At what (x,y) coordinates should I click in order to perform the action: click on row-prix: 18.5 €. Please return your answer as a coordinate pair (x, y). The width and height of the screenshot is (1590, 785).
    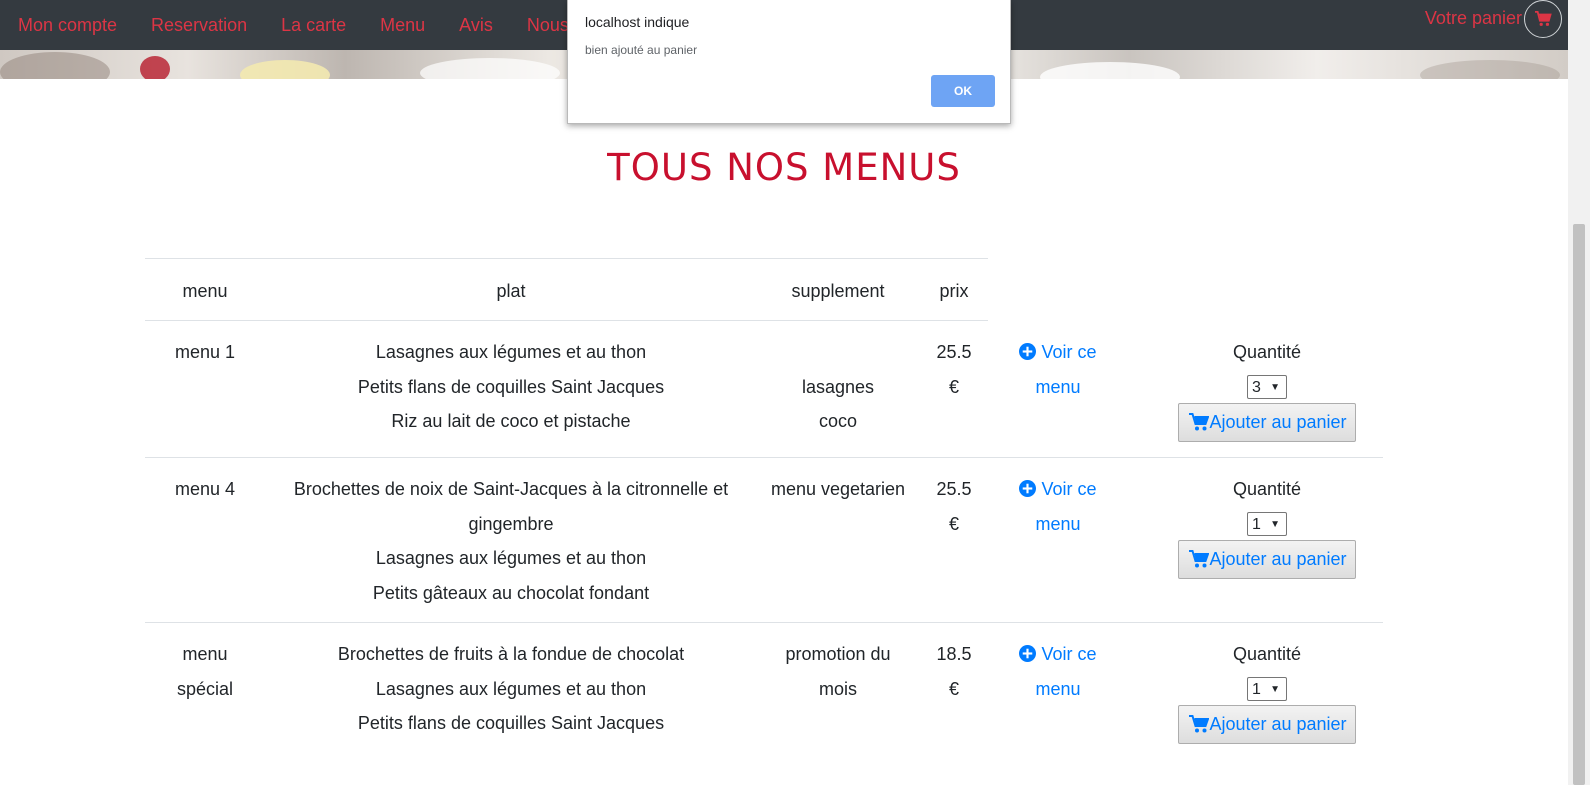
    Looking at the image, I should click on (954, 671).